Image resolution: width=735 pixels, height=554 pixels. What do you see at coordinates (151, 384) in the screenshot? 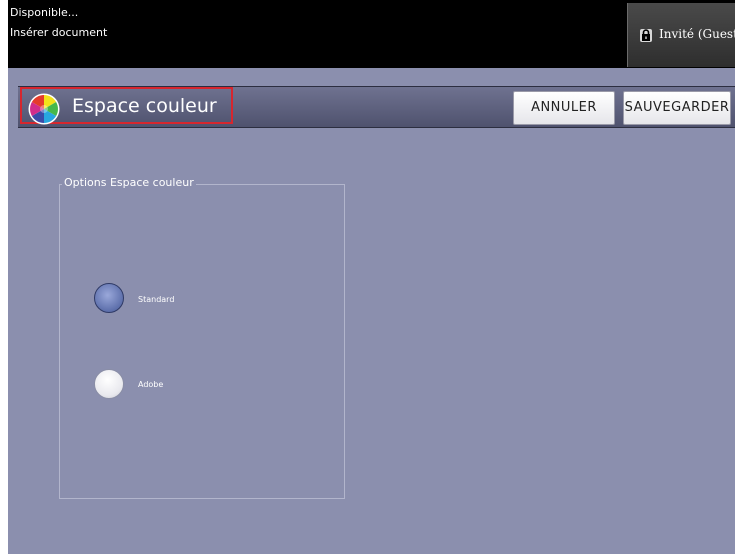
I see `radio-adobe-label: Adobe` at bounding box center [151, 384].